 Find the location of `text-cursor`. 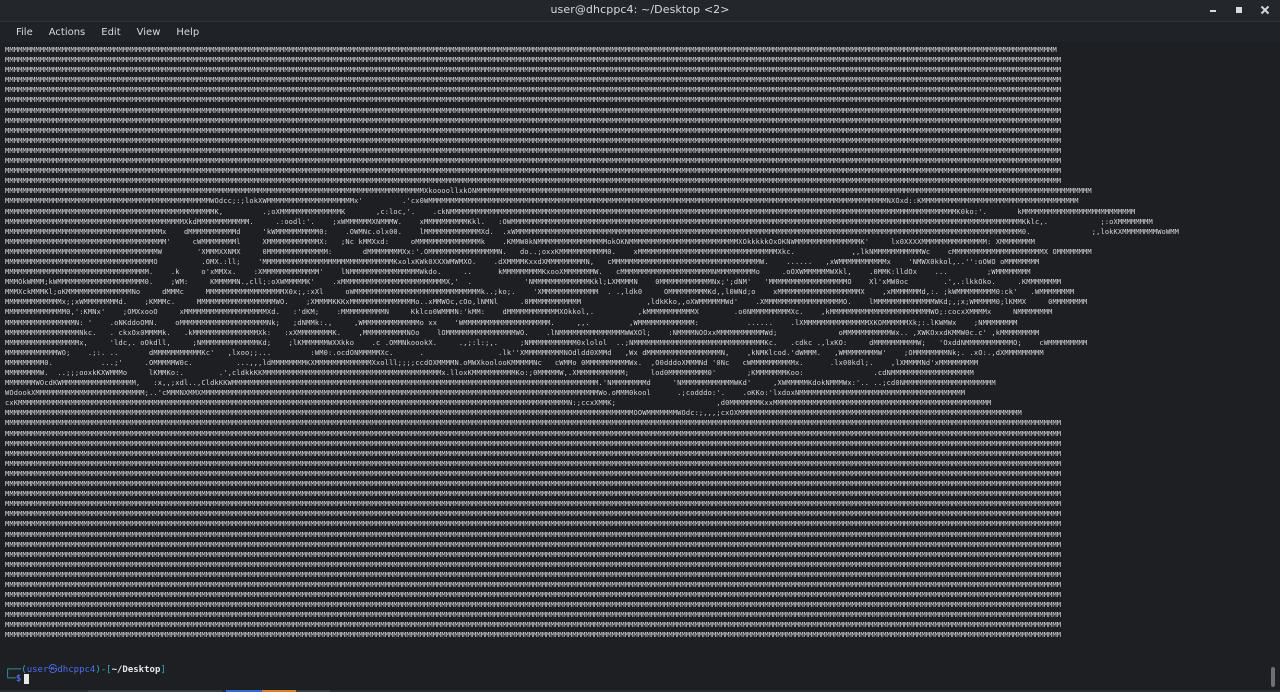

text-cursor is located at coordinates (27, 679).